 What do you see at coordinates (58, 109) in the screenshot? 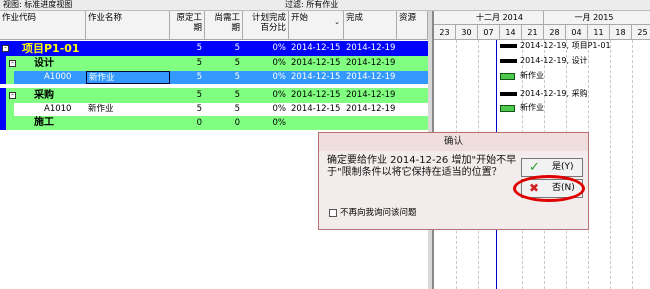
I see `cell-code: A1010` at bounding box center [58, 109].